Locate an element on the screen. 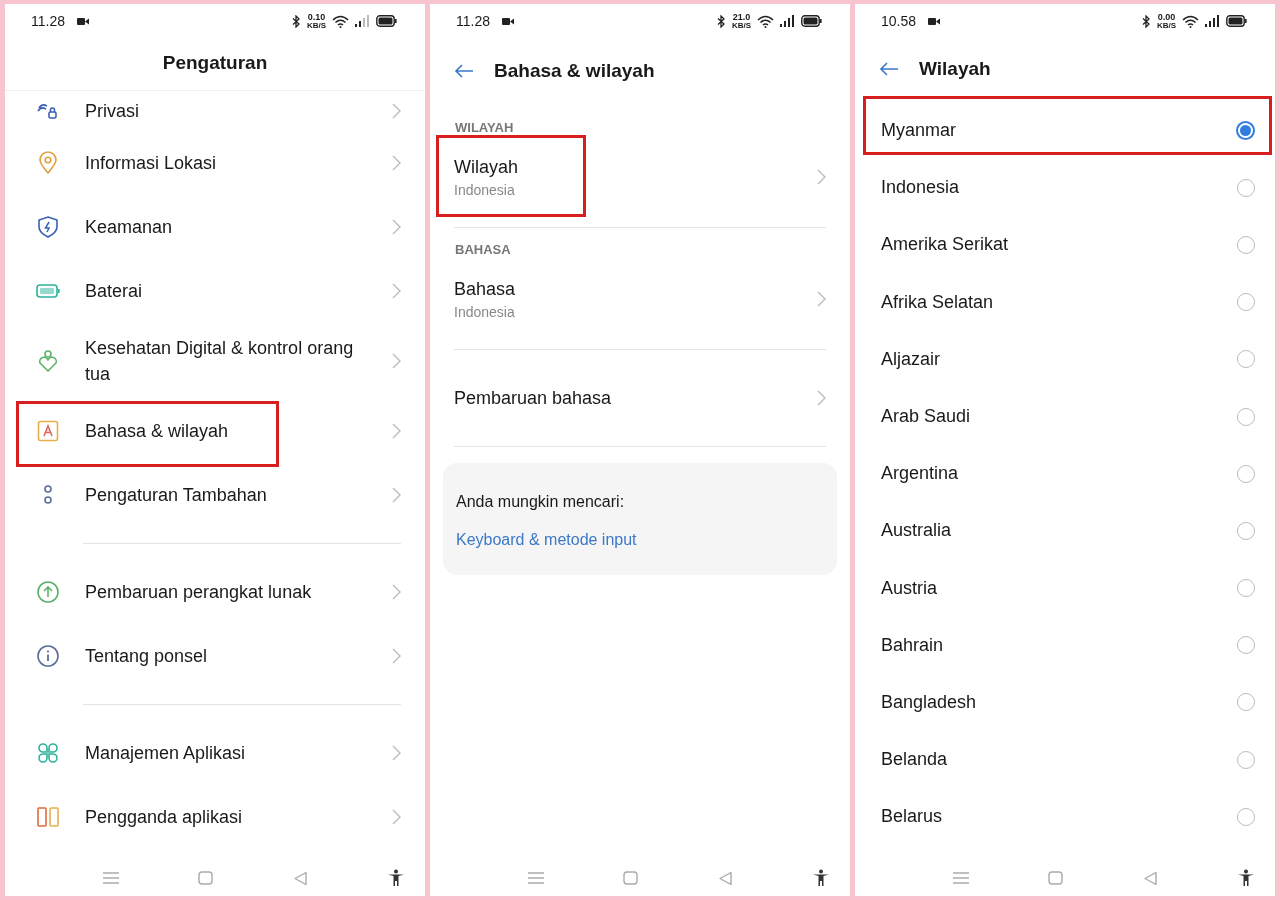 This screenshot has width=1280, height=900. info-icon is located at coordinates (48, 656).